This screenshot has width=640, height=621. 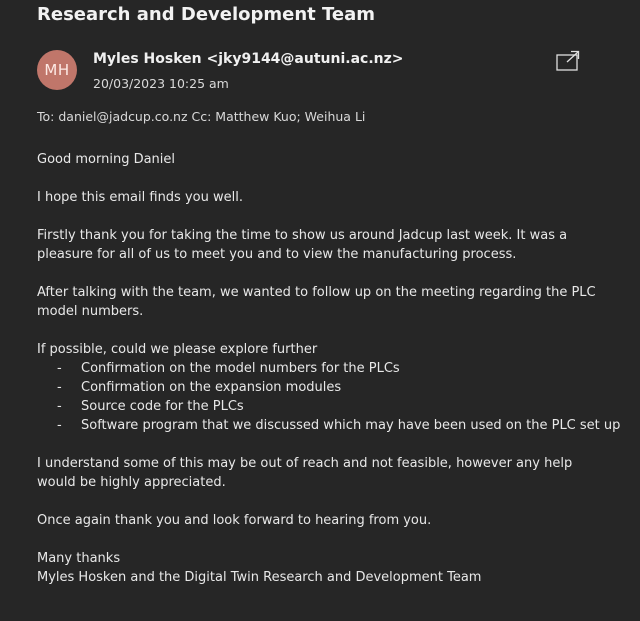 I want to click on open-in-new-window-icon, so click(x=568, y=60).